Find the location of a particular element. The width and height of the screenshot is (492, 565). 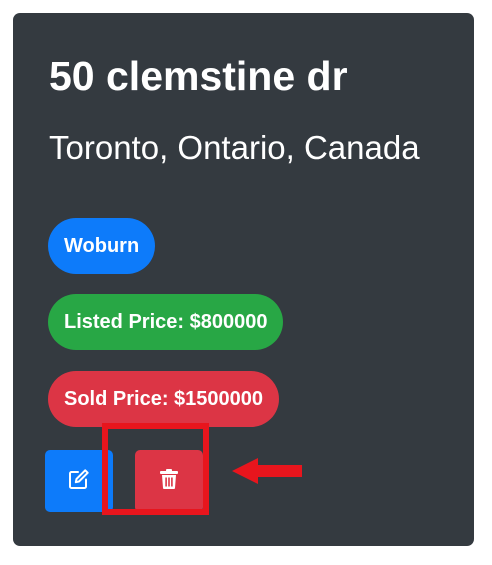

trash-icon is located at coordinates (169, 481).